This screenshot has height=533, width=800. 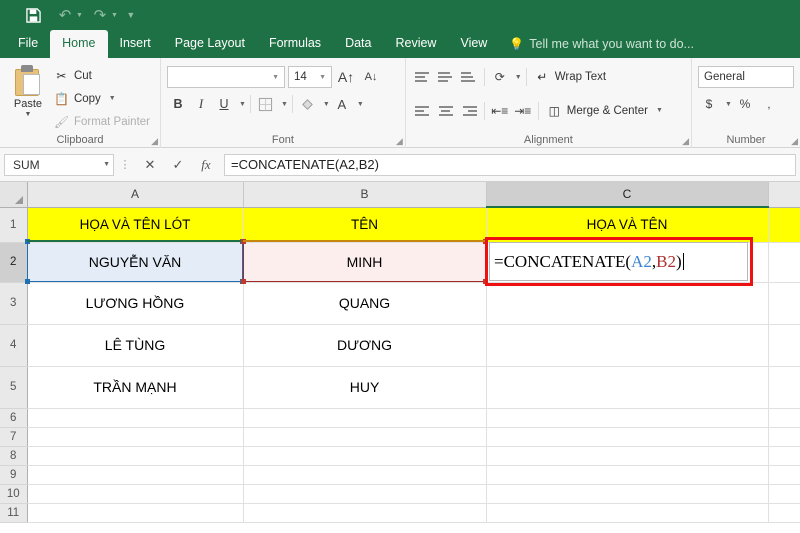 What do you see at coordinates (746, 77) in the screenshot?
I see `number-format-select: General` at bounding box center [746, 77].